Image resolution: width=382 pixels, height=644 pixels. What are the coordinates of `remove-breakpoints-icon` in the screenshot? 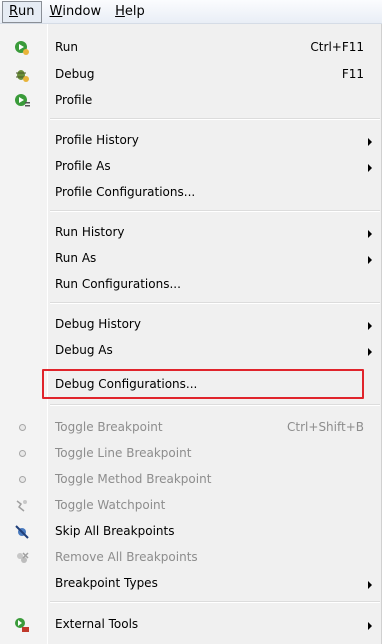 It's located at (22, 558).